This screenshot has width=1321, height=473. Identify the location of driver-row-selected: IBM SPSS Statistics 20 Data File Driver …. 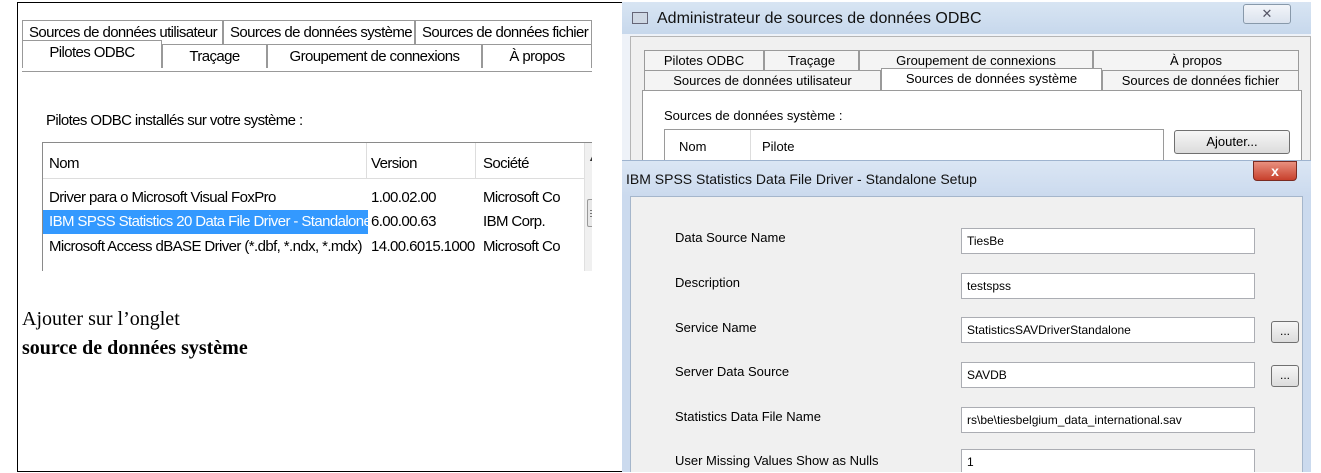
(313, 222).